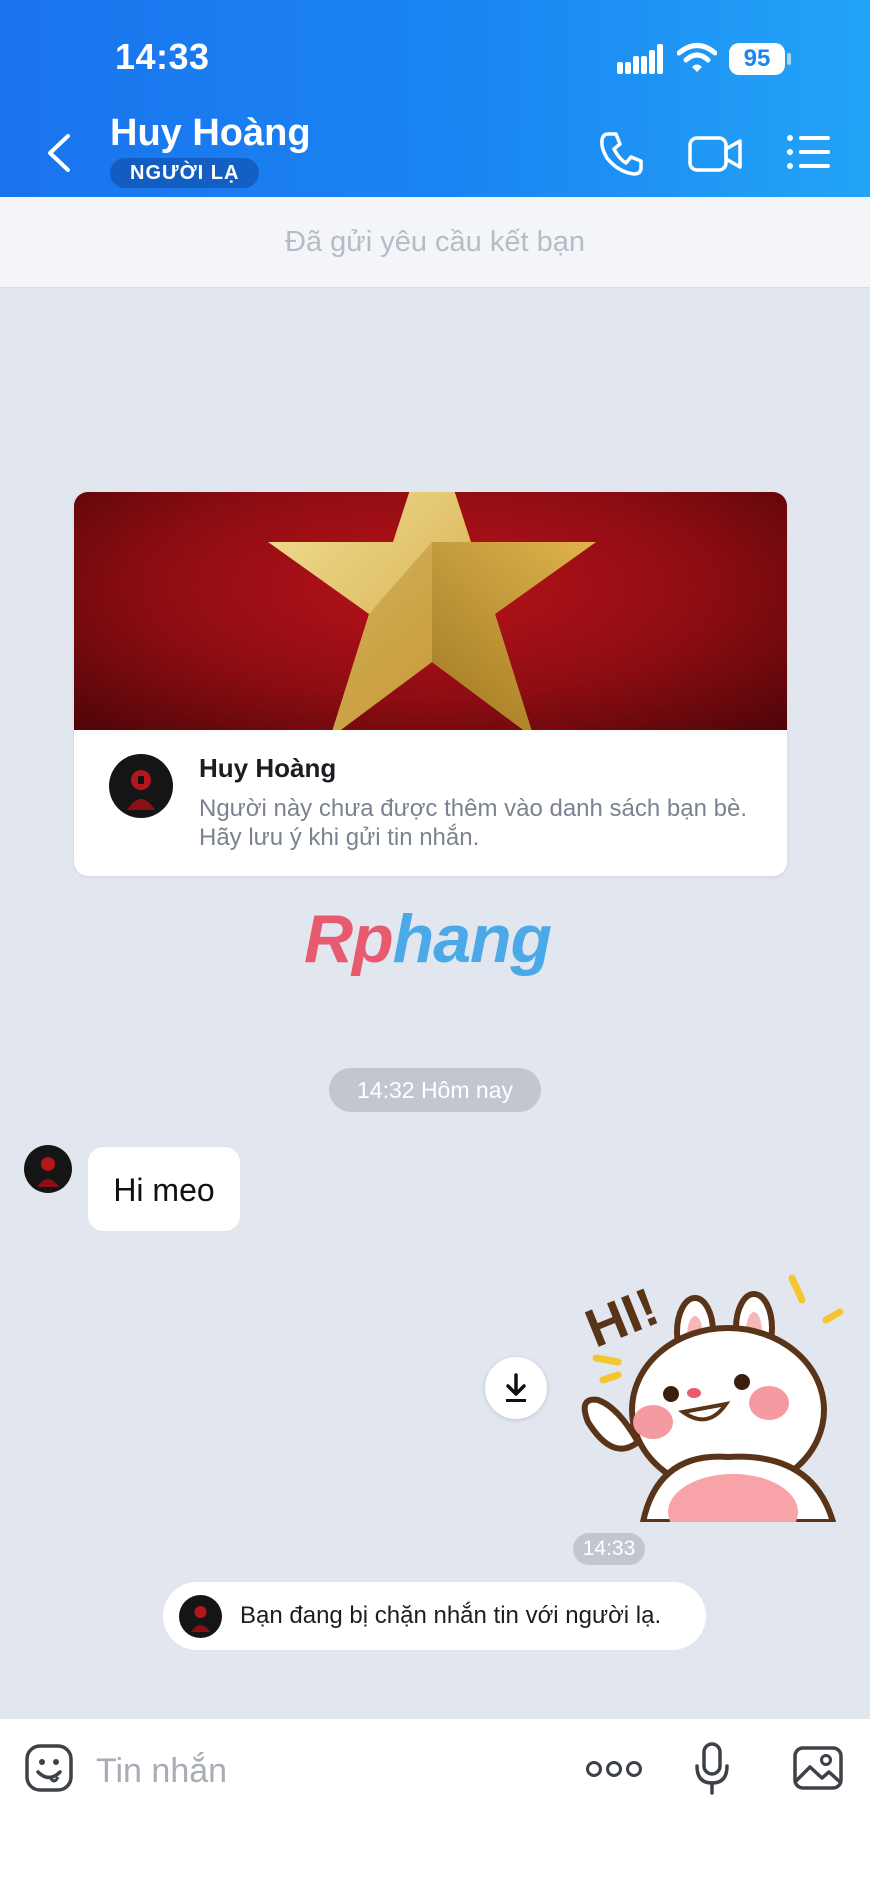 The height and width of the screenshot is (1886, 870). I want to click on watermark-logo: Rphang, so click(428, 939).